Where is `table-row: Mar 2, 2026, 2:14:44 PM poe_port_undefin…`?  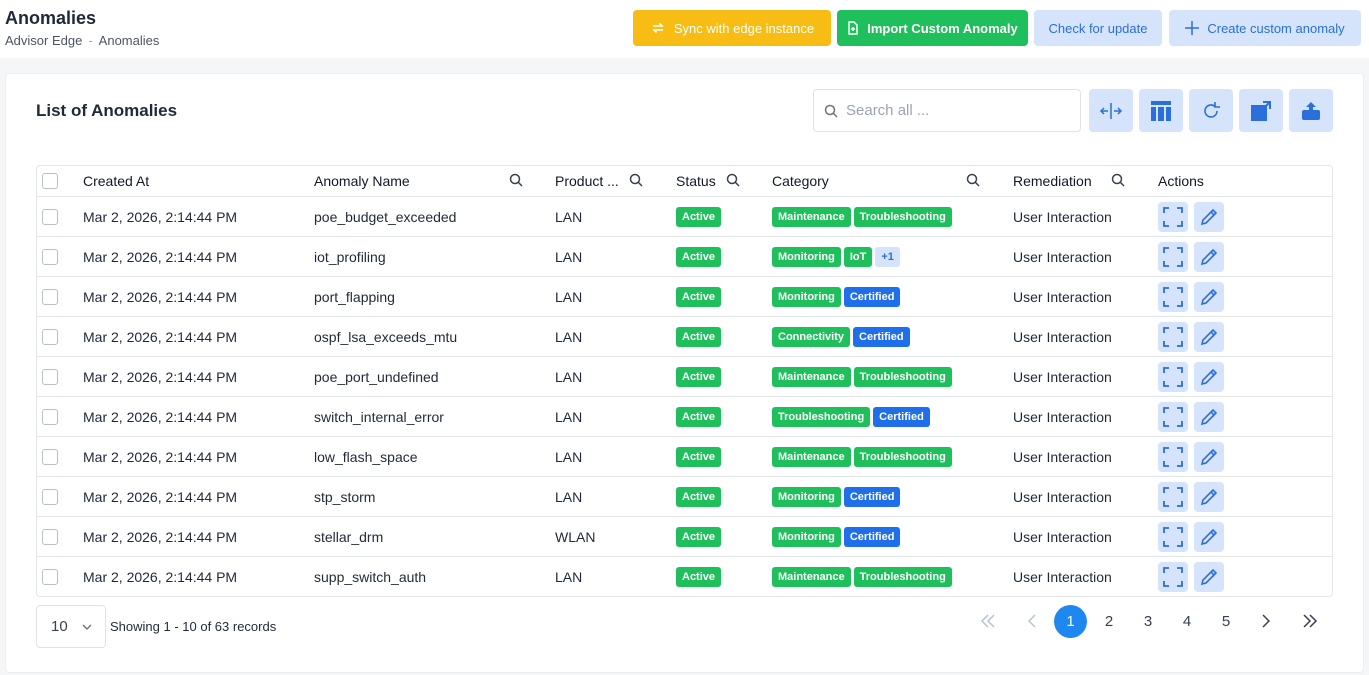 table-row: Mar 2, 2026, 2:14:44 PM poe_port_undefin… is located at coordinates (684, 377).